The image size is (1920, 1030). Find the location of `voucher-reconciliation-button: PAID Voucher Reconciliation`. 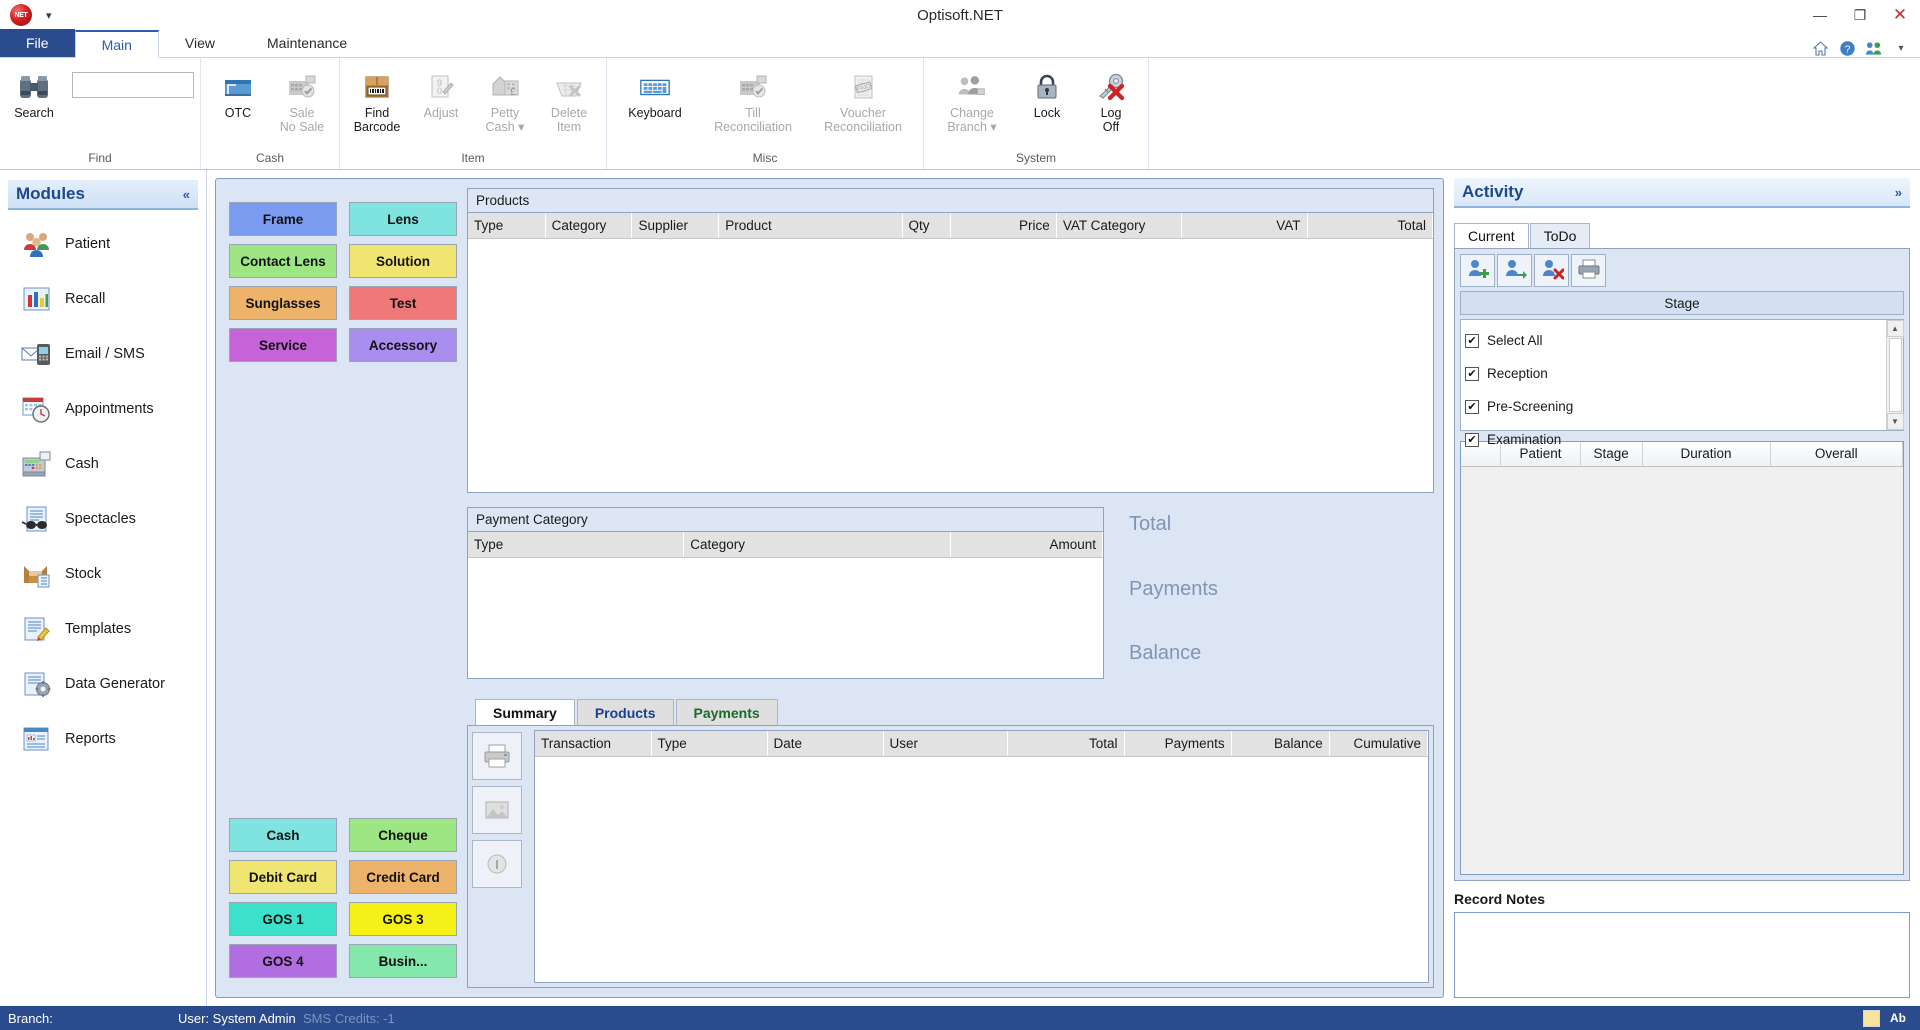

voucher-reconciliation-button: PAID Voucher Reconciliation is located at coordinates (863, 104).